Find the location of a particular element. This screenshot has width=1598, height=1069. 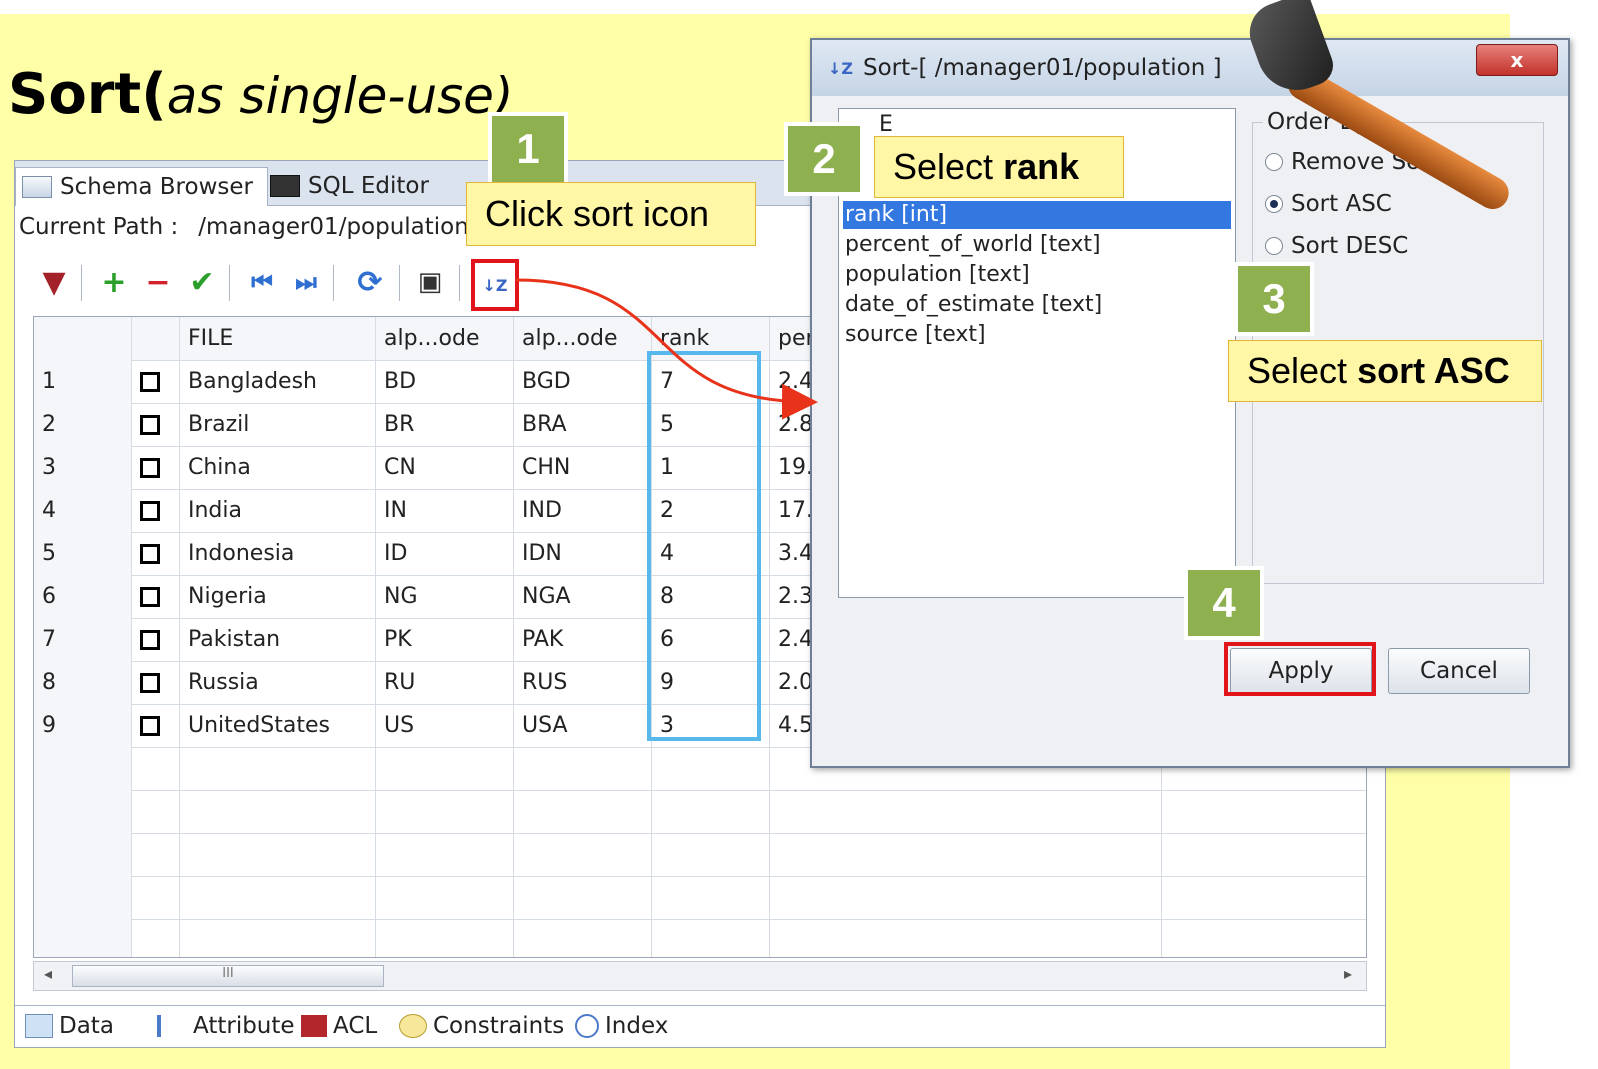

column-header-alpha2: alp...ode is located at coordinates (445, 338).